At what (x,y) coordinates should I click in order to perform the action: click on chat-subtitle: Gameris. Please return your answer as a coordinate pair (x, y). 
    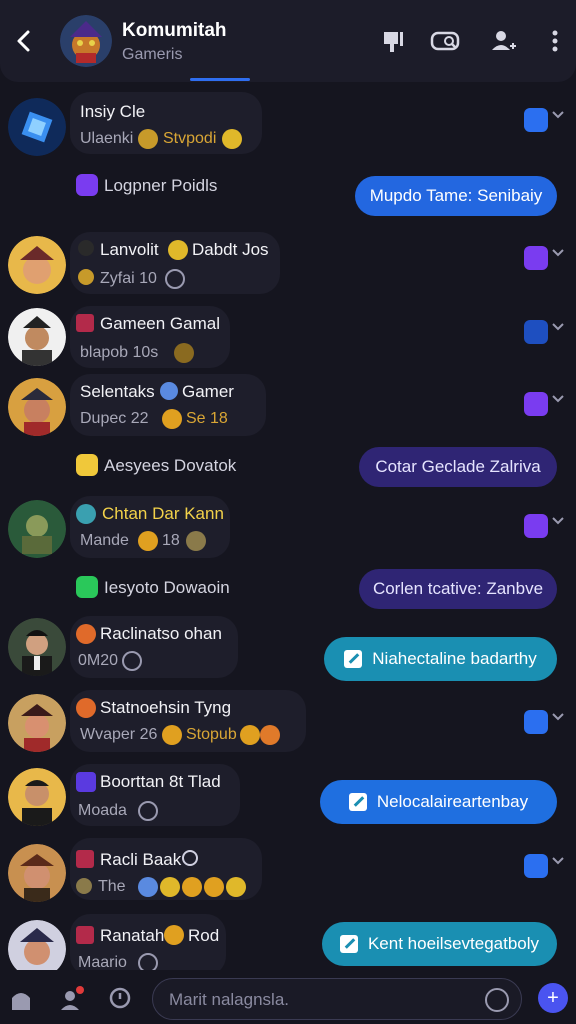
    Looking at the image, I should click on (152, 54).